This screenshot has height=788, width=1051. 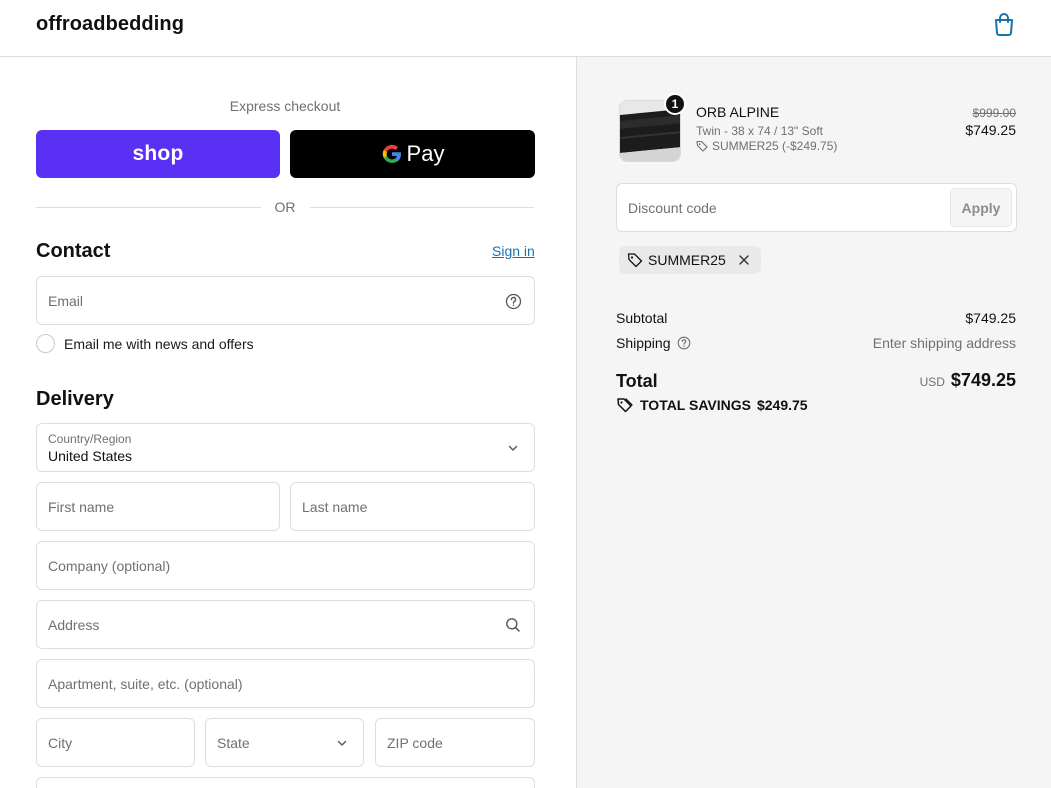 I want to click on store-logo: offroadbedding, so click(x=110, y=24).